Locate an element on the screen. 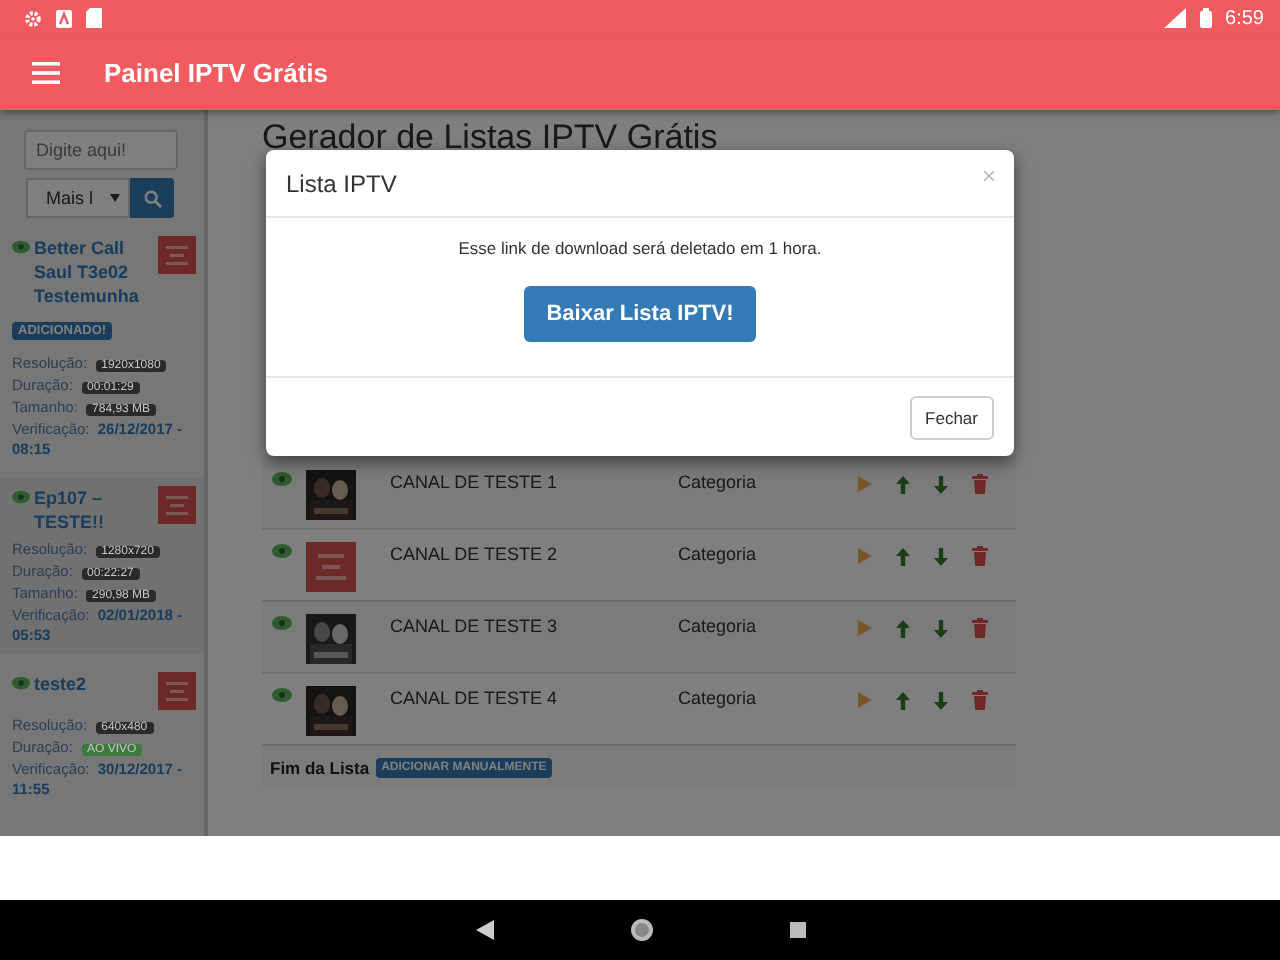  channel-name: CANAL DE TESTE 2 is located at coordinates (475, 554).